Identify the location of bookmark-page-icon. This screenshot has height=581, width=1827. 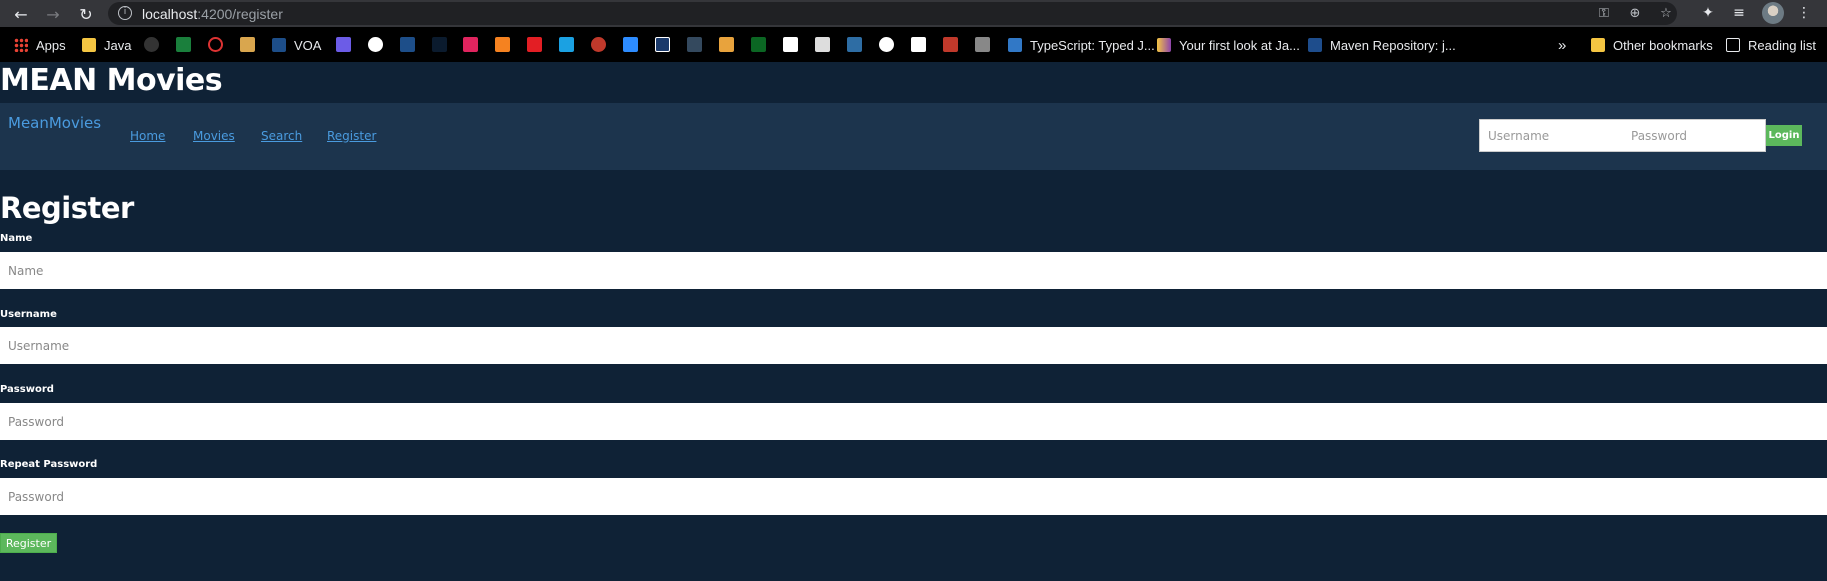
(1164, 45).